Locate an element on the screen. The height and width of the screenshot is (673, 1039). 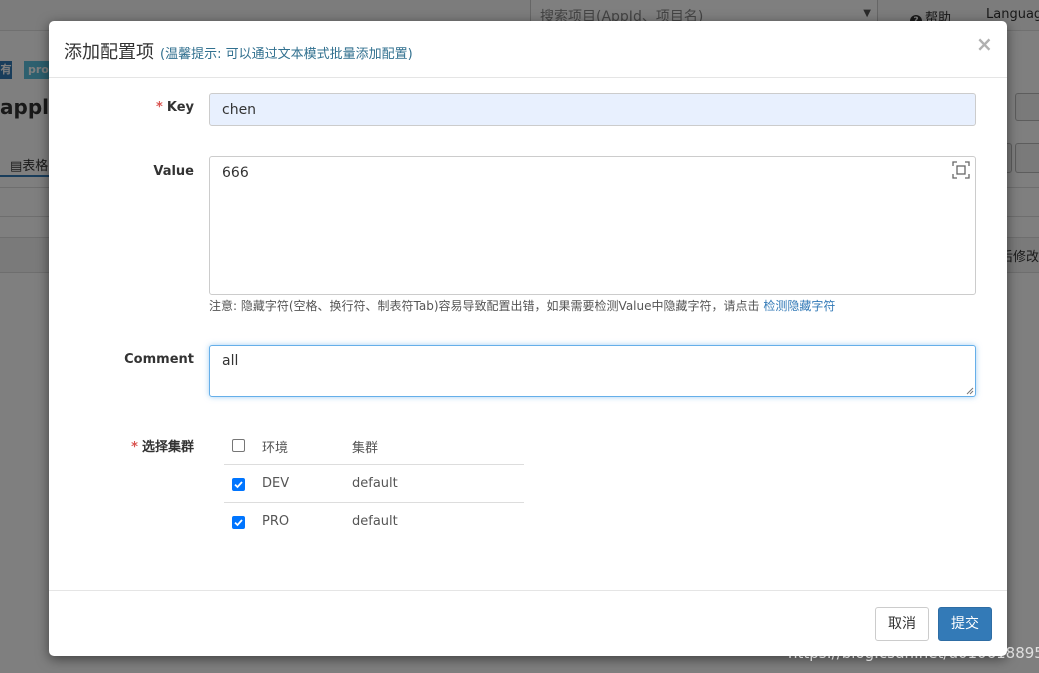
cluster-table: 环境 集群 DEV default PRO default is located at coordinates (374, 483).